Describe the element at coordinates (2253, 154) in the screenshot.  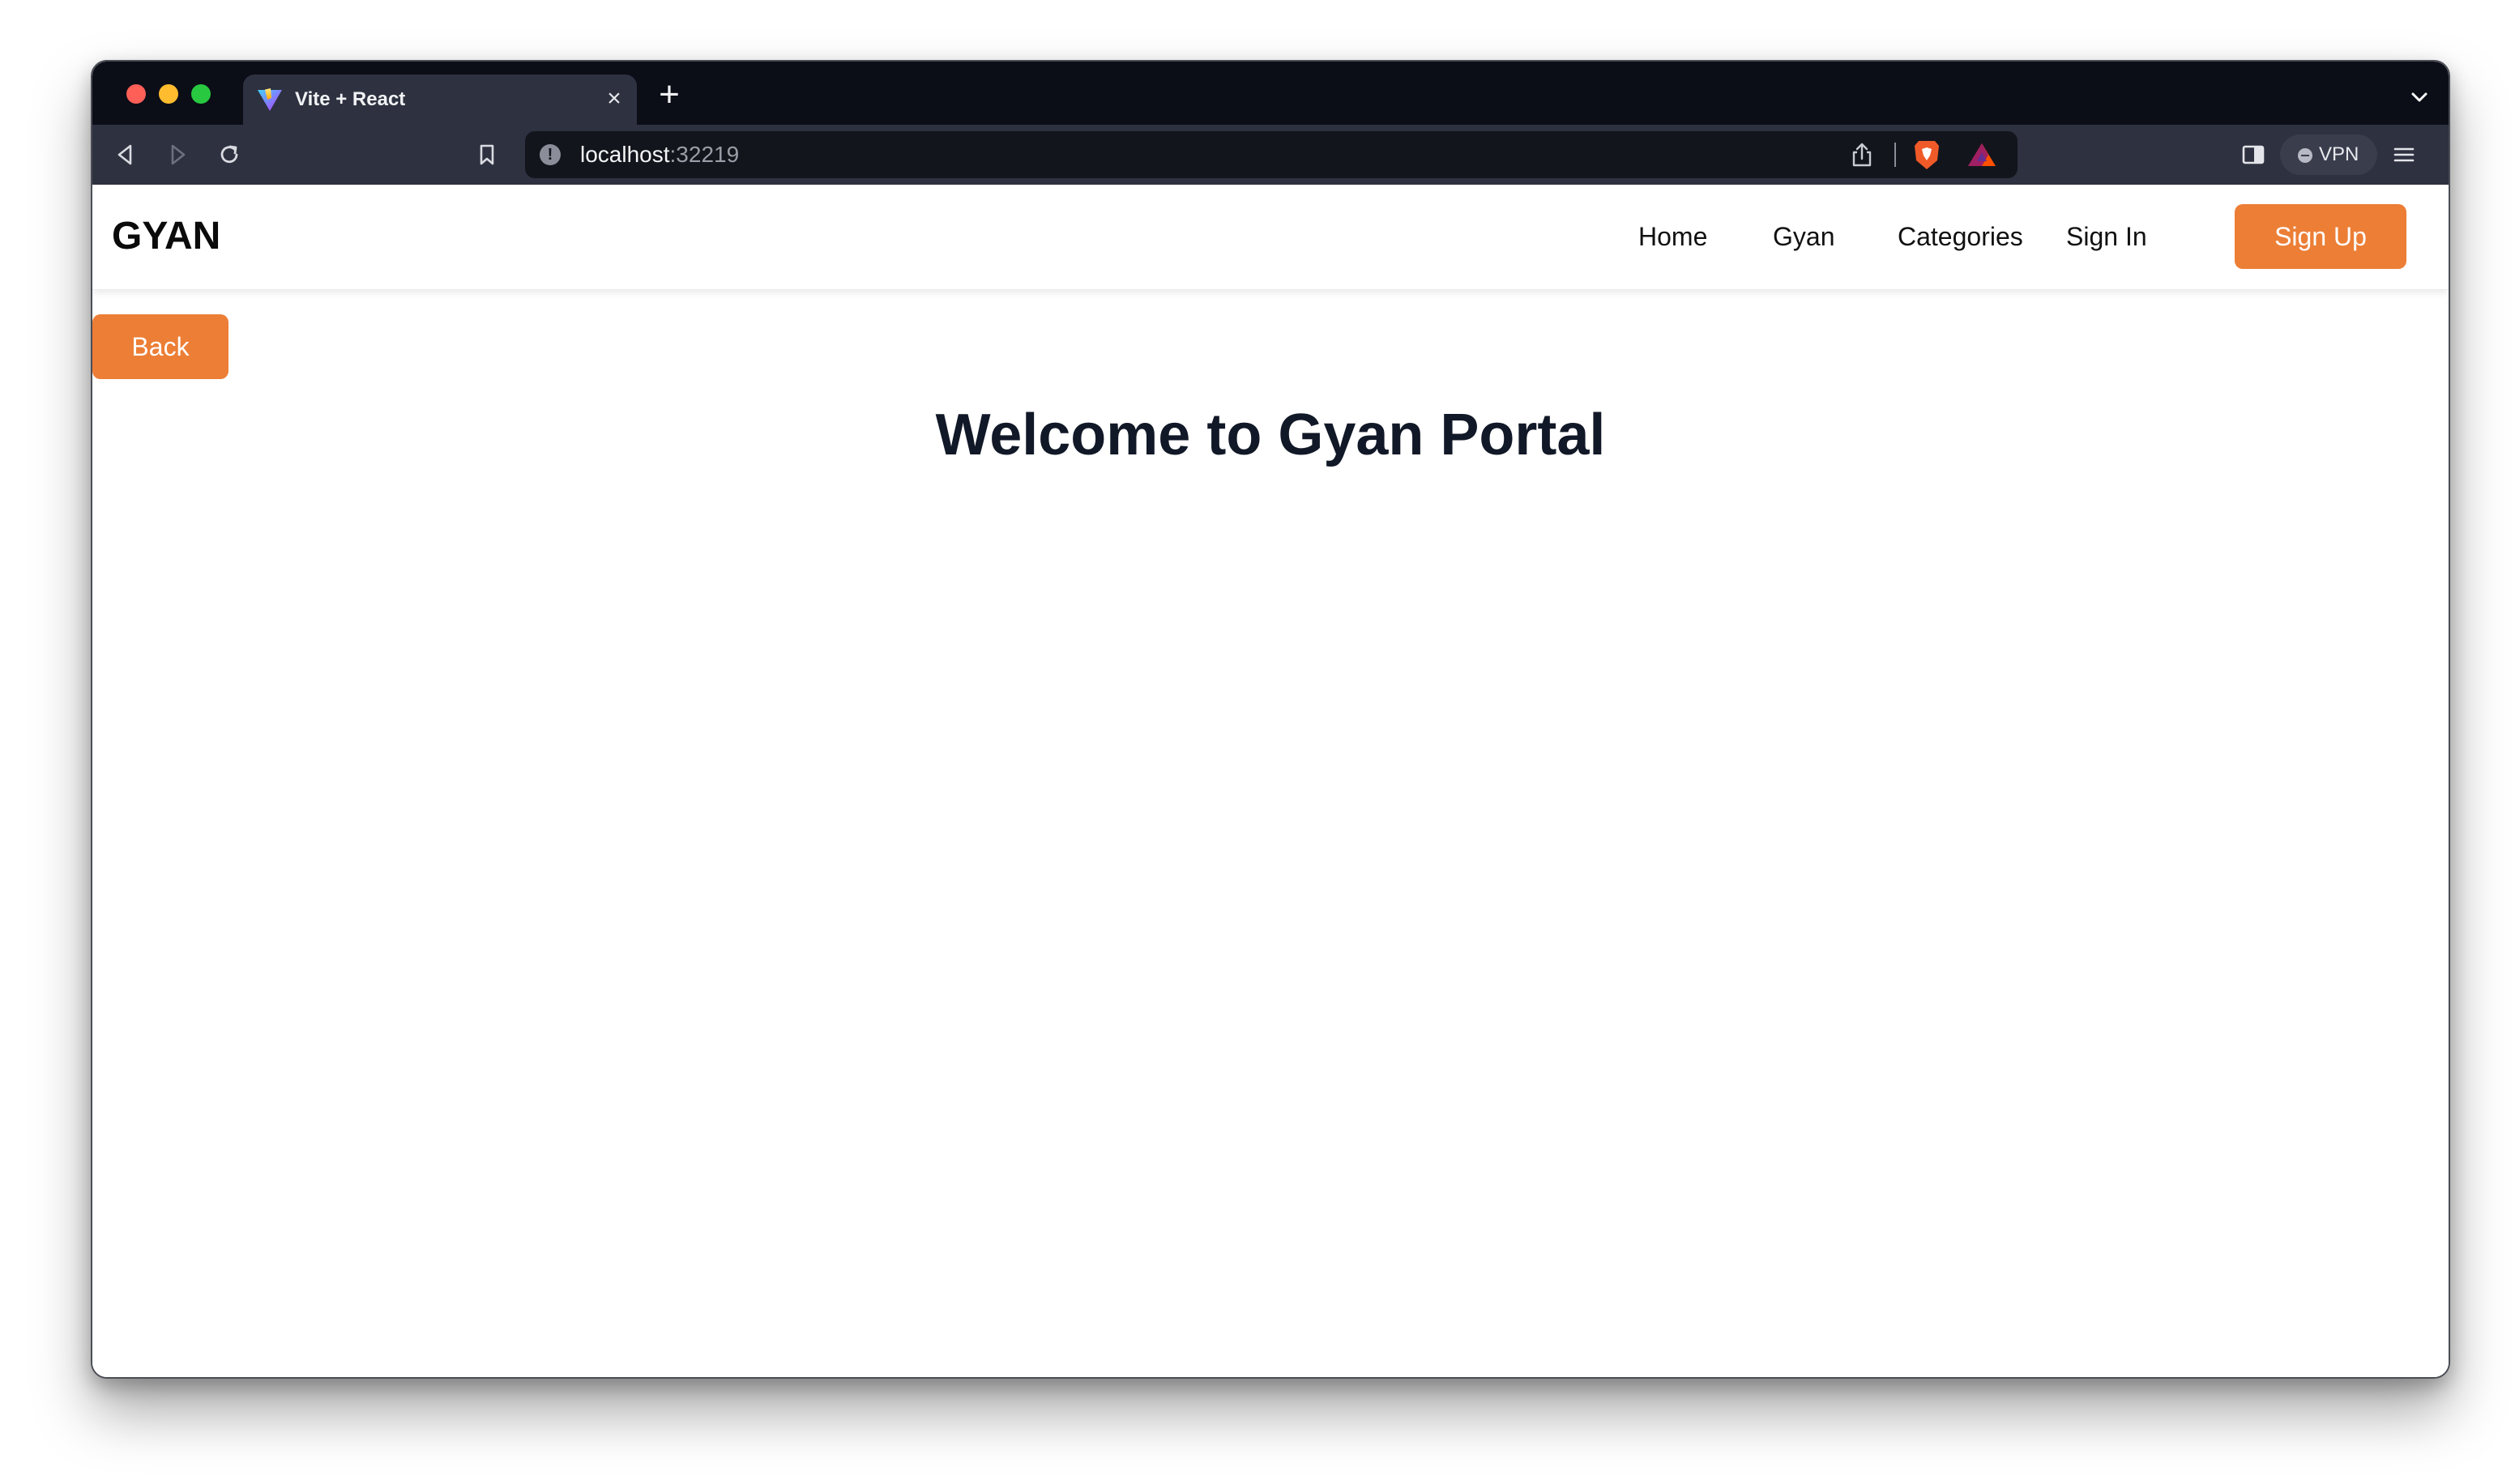
I see `sidebar-toggle-icon` at that location.